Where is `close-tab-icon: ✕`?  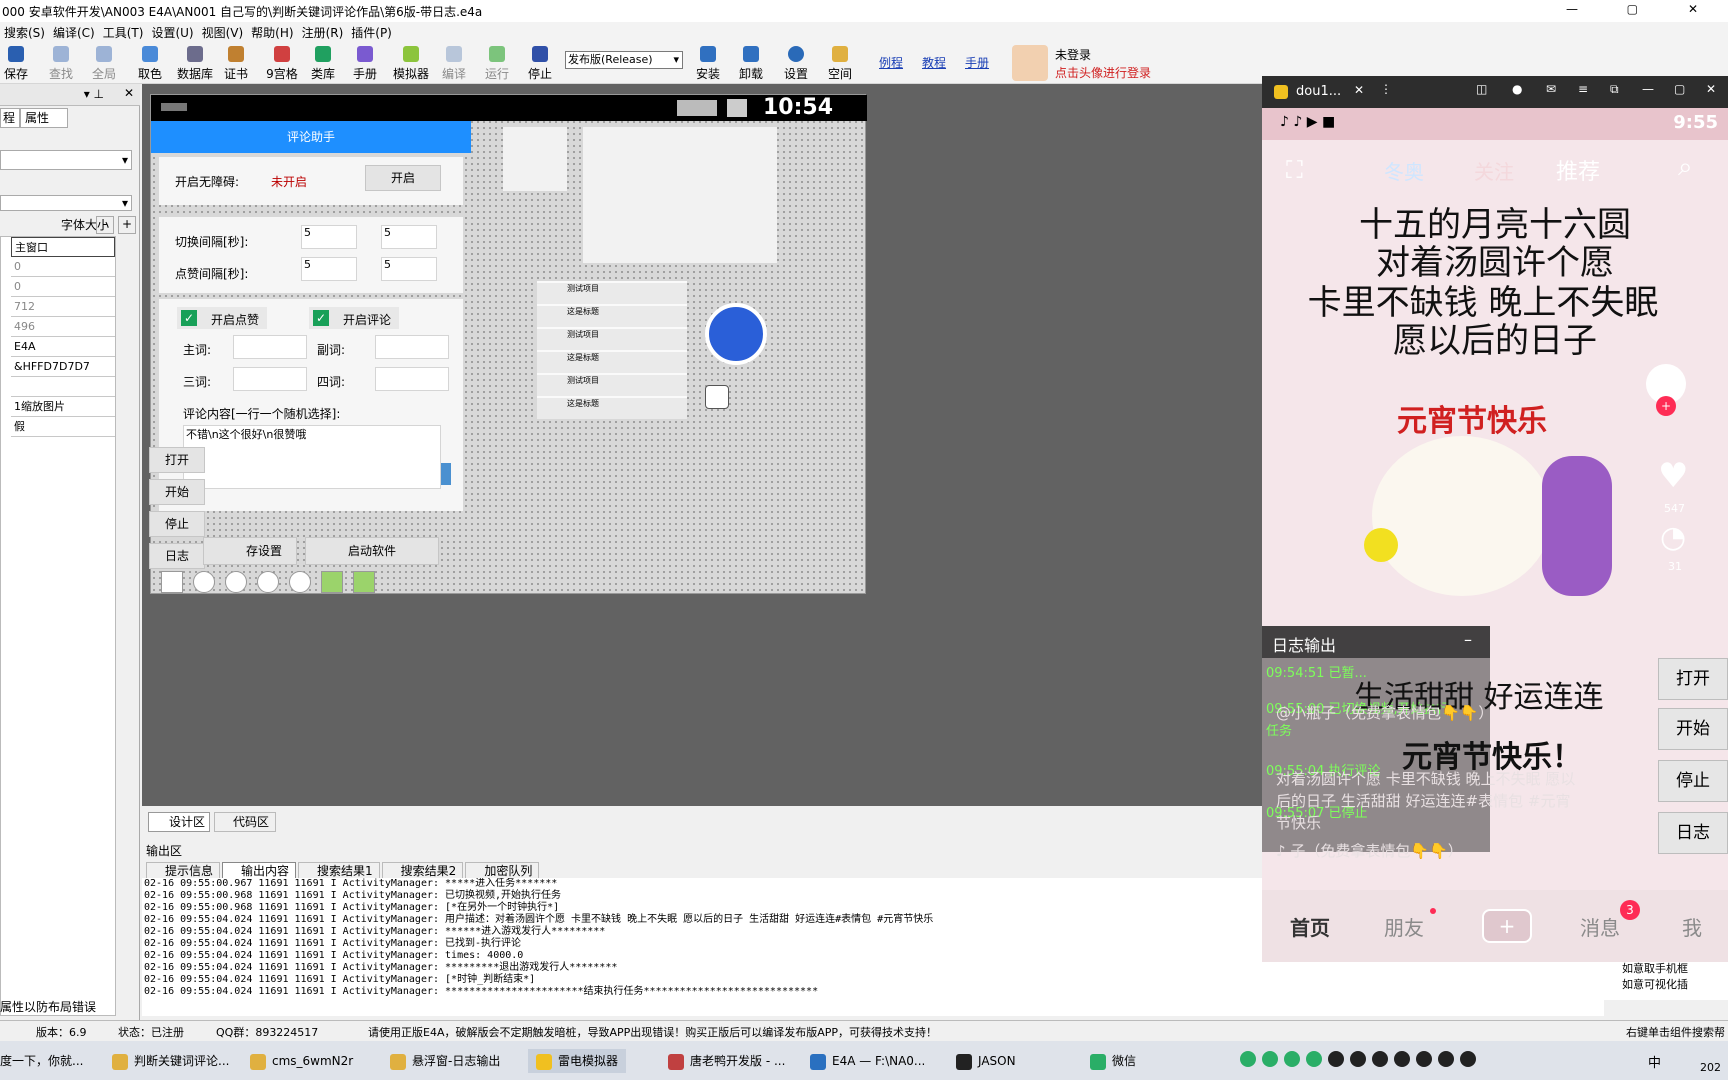 close-tab-icon: ✕ is located at coordinates (1359, 90).